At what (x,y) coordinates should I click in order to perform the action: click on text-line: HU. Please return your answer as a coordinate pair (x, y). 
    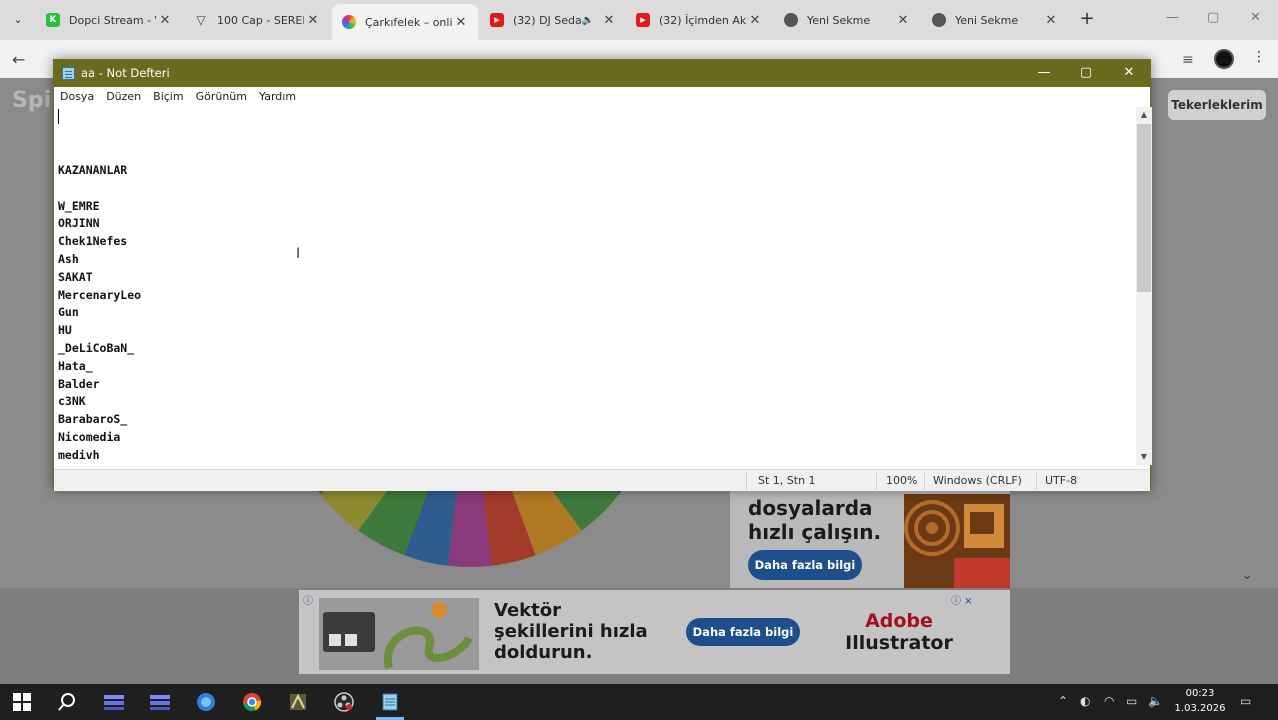
    Looking at the image, I should click on (65, 330).